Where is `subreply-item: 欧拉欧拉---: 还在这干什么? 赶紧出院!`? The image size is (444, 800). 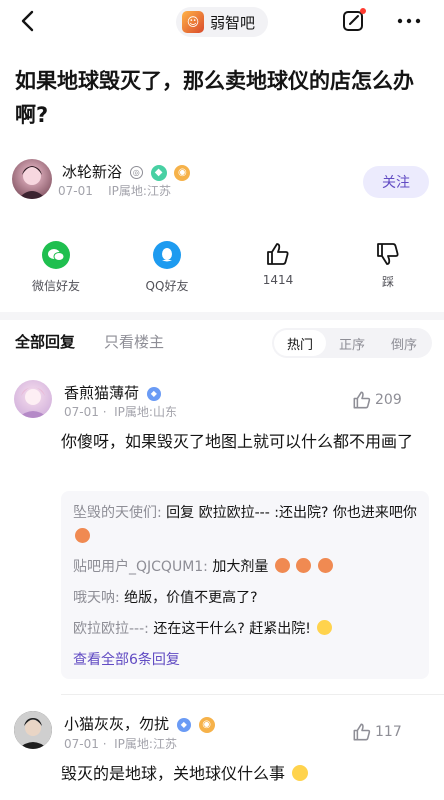 subreply-item: 欧拉欧拉---: 还在这干什么? 赶紧出院! is located at coordinates (246, 629).